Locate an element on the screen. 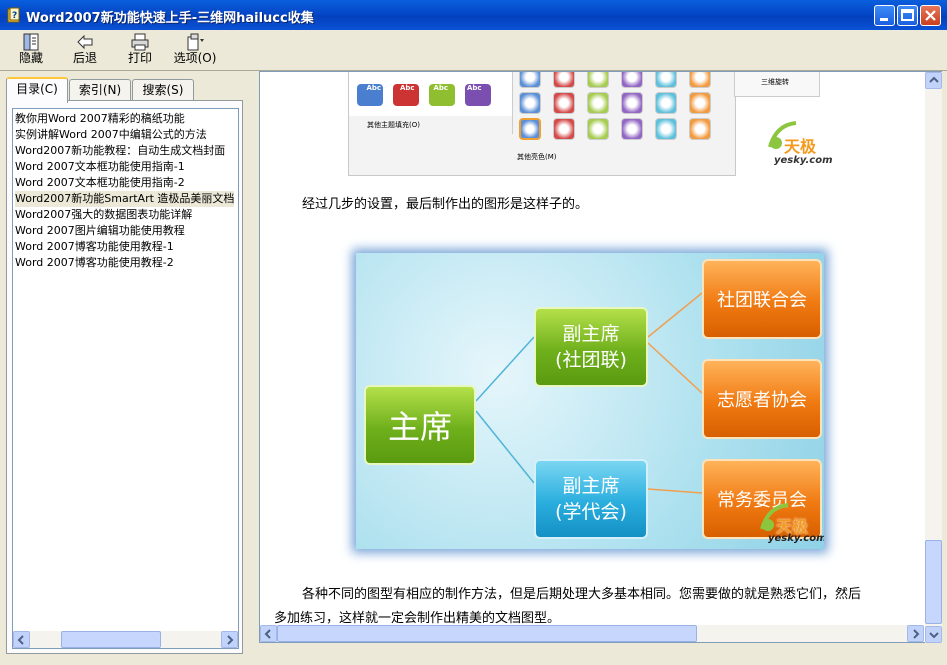  toc-item: 教你用Word 2007精彩的稿纸功能 is located at coordinates (100, 119).